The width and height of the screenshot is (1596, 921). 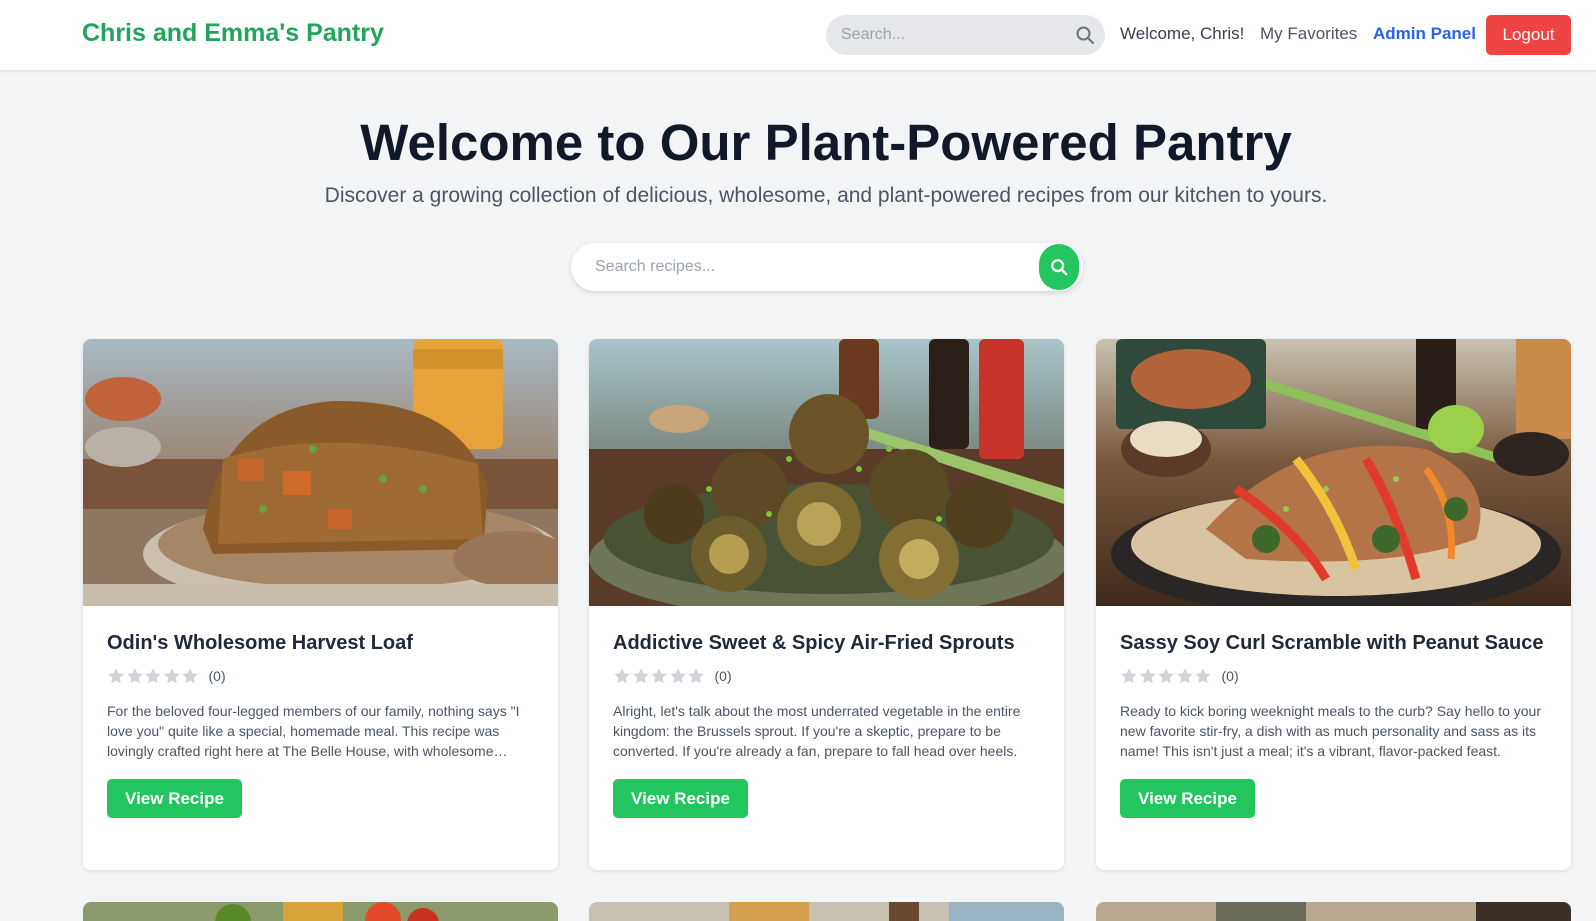 I want to click on recipe-search-bar, so click(x=827, y=267).